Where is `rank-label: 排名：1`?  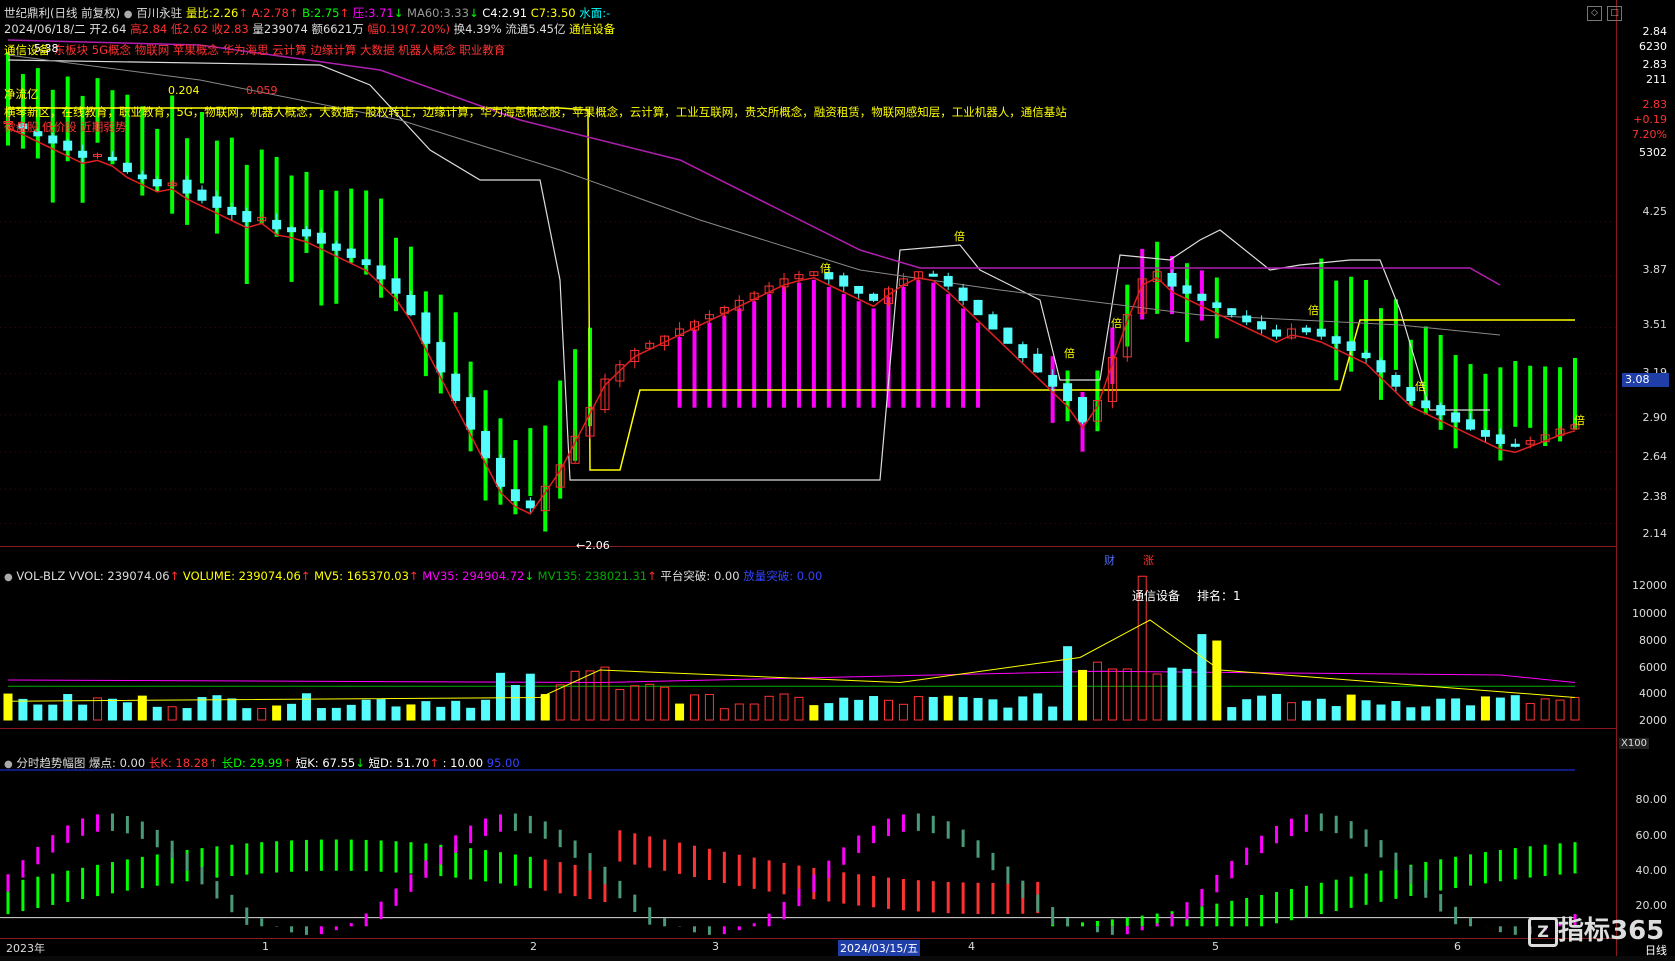 rank-label: 排名：1 is located at coordinates (1219, 596).